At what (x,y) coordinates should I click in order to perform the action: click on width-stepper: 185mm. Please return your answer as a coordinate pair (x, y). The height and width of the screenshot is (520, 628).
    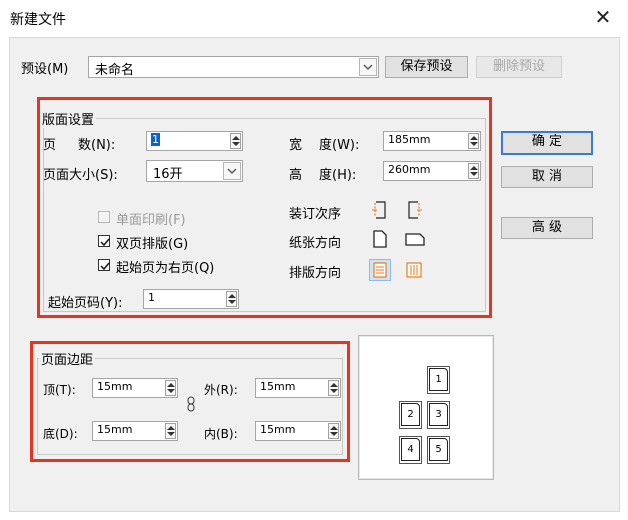
    Looking at the image, I should click on (432, 141).